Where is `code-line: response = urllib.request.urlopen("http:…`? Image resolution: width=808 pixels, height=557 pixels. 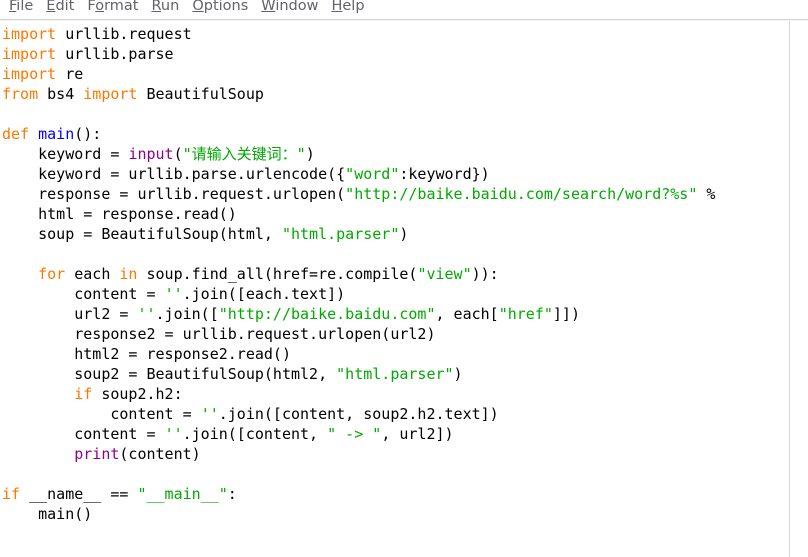
code-line: response = urllib.request.urlopen("http:… is located at coordinates (357, 194).